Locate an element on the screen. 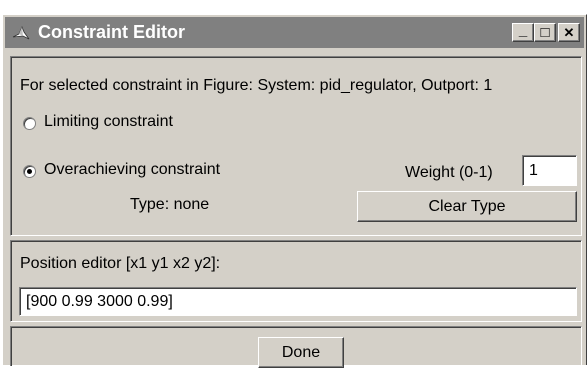  minimize-button: _ is located at coordinates (523, 32).